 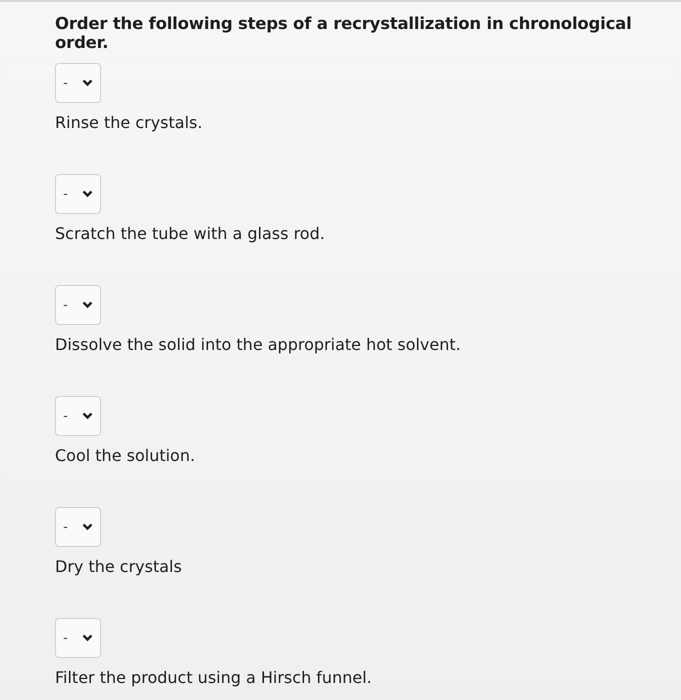 What do you see at coordinates (125, 455) in the screenshot?
I see `step-text: Cool the solution.` at bounding box center [125, 455].